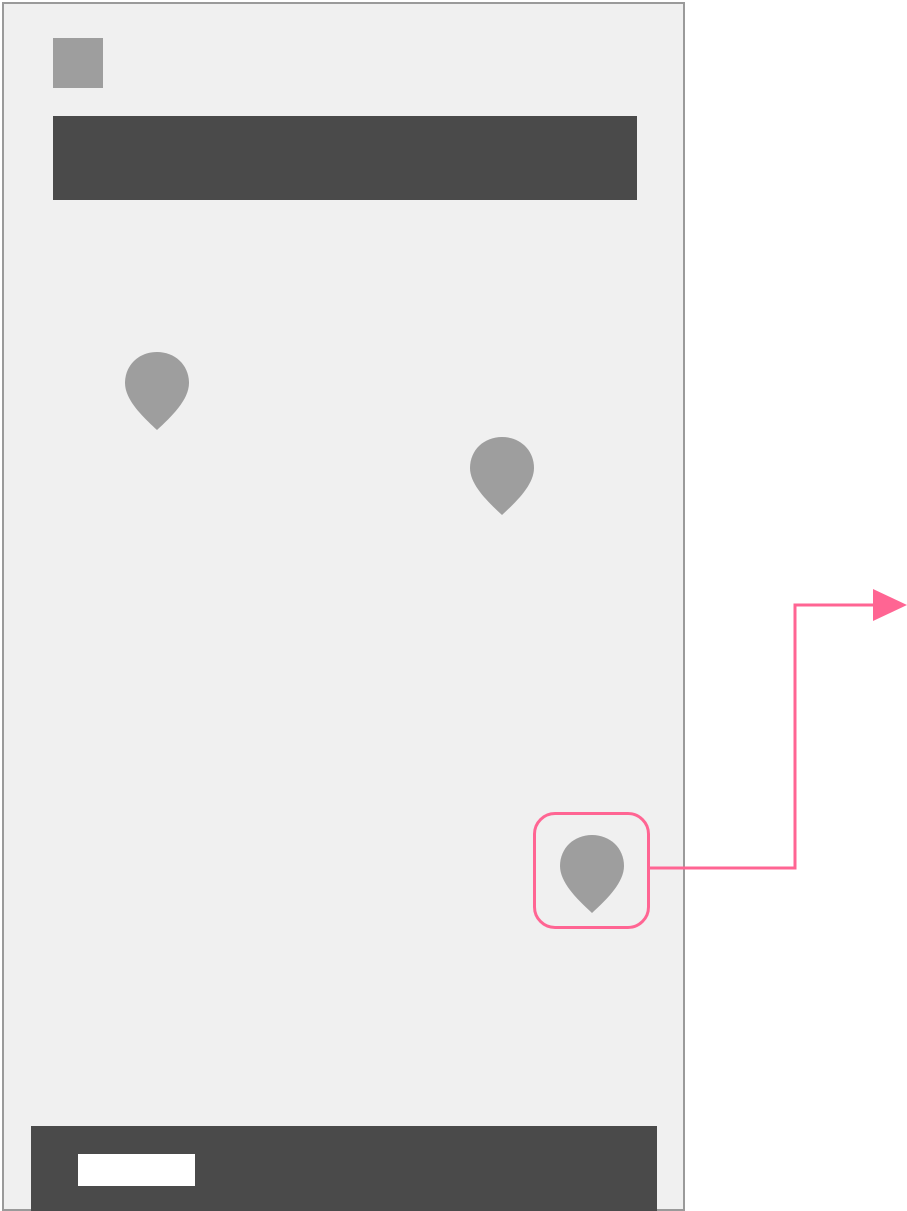 The height and width of the screenshot is (1211, 907). What do you see at coordinates (136, 1170) in the screenshot?
I see `bottom-button` at bounding box center [136, 1170].